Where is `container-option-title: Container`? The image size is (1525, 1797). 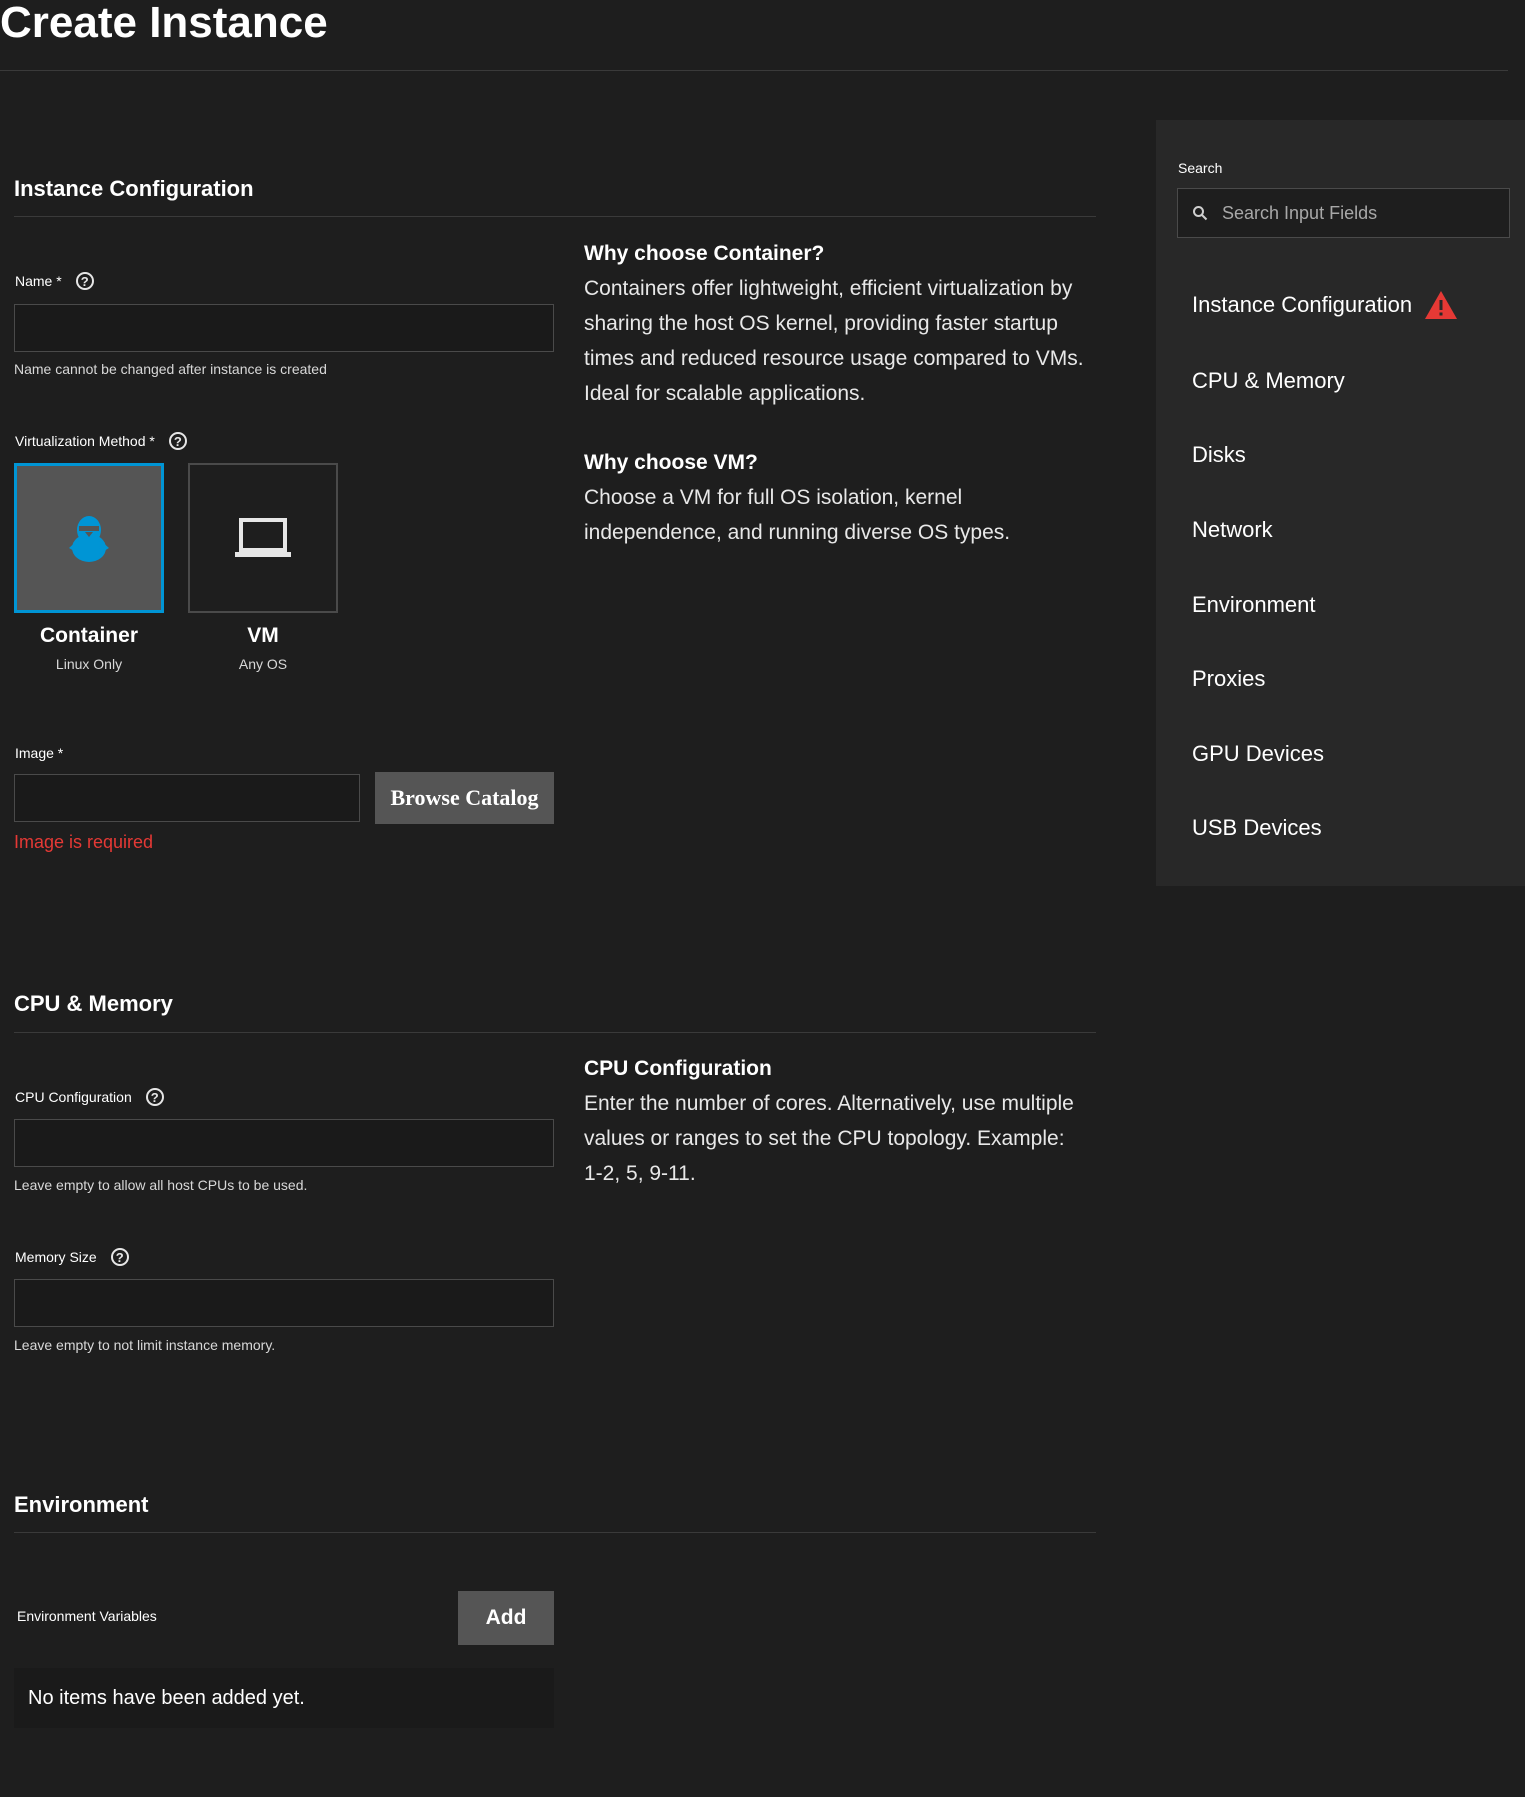 container-option-title: Container is located at coordinates (88, 635).